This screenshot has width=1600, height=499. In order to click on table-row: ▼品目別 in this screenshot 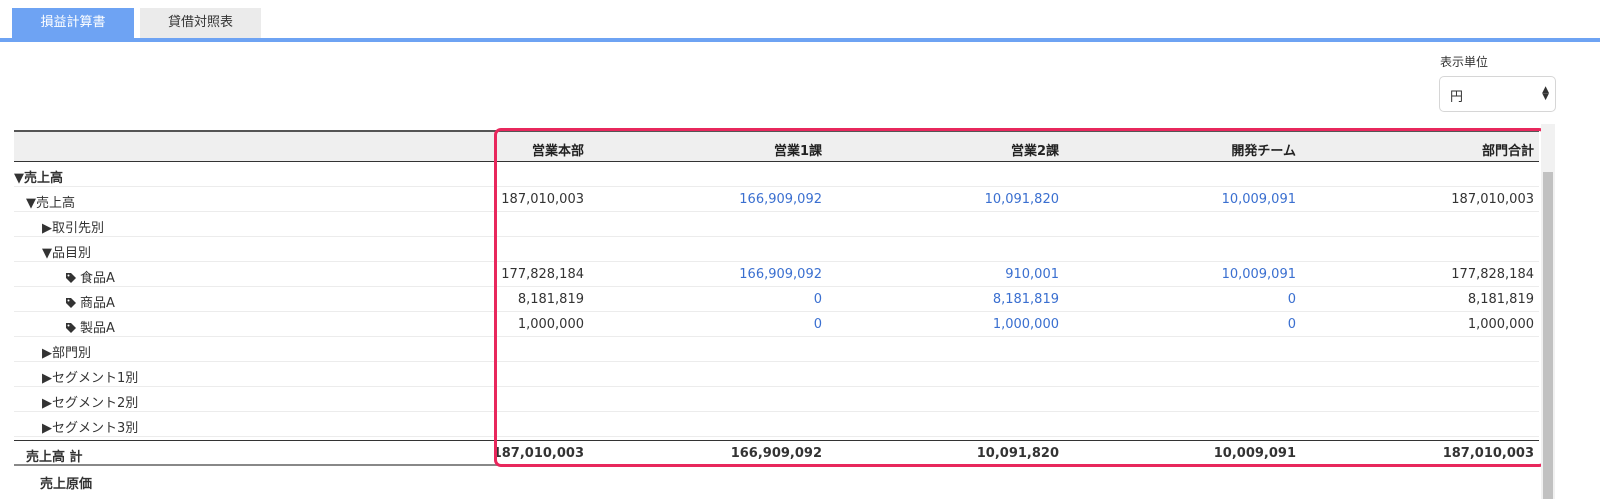, I will do `click(776, 249)`.